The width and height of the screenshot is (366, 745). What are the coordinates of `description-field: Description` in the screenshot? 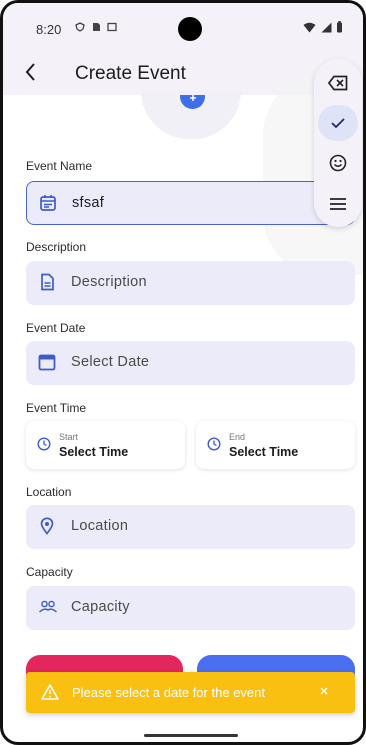 It's located at (190, 283).